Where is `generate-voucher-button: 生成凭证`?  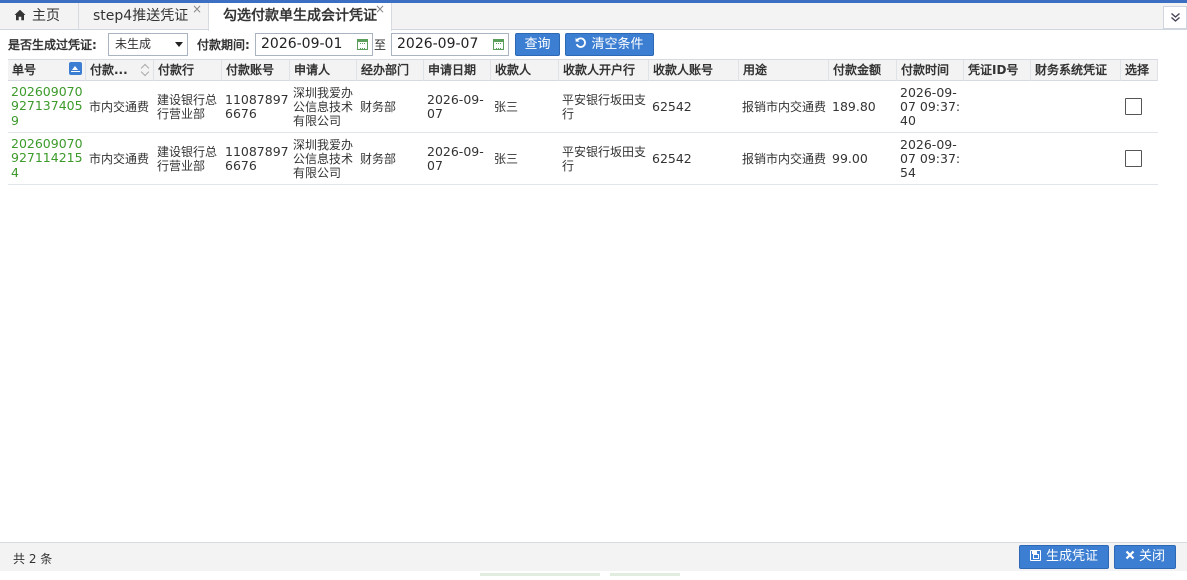 generate-voucher-button: 生成凭证 is located at coordinates (1064, 557).